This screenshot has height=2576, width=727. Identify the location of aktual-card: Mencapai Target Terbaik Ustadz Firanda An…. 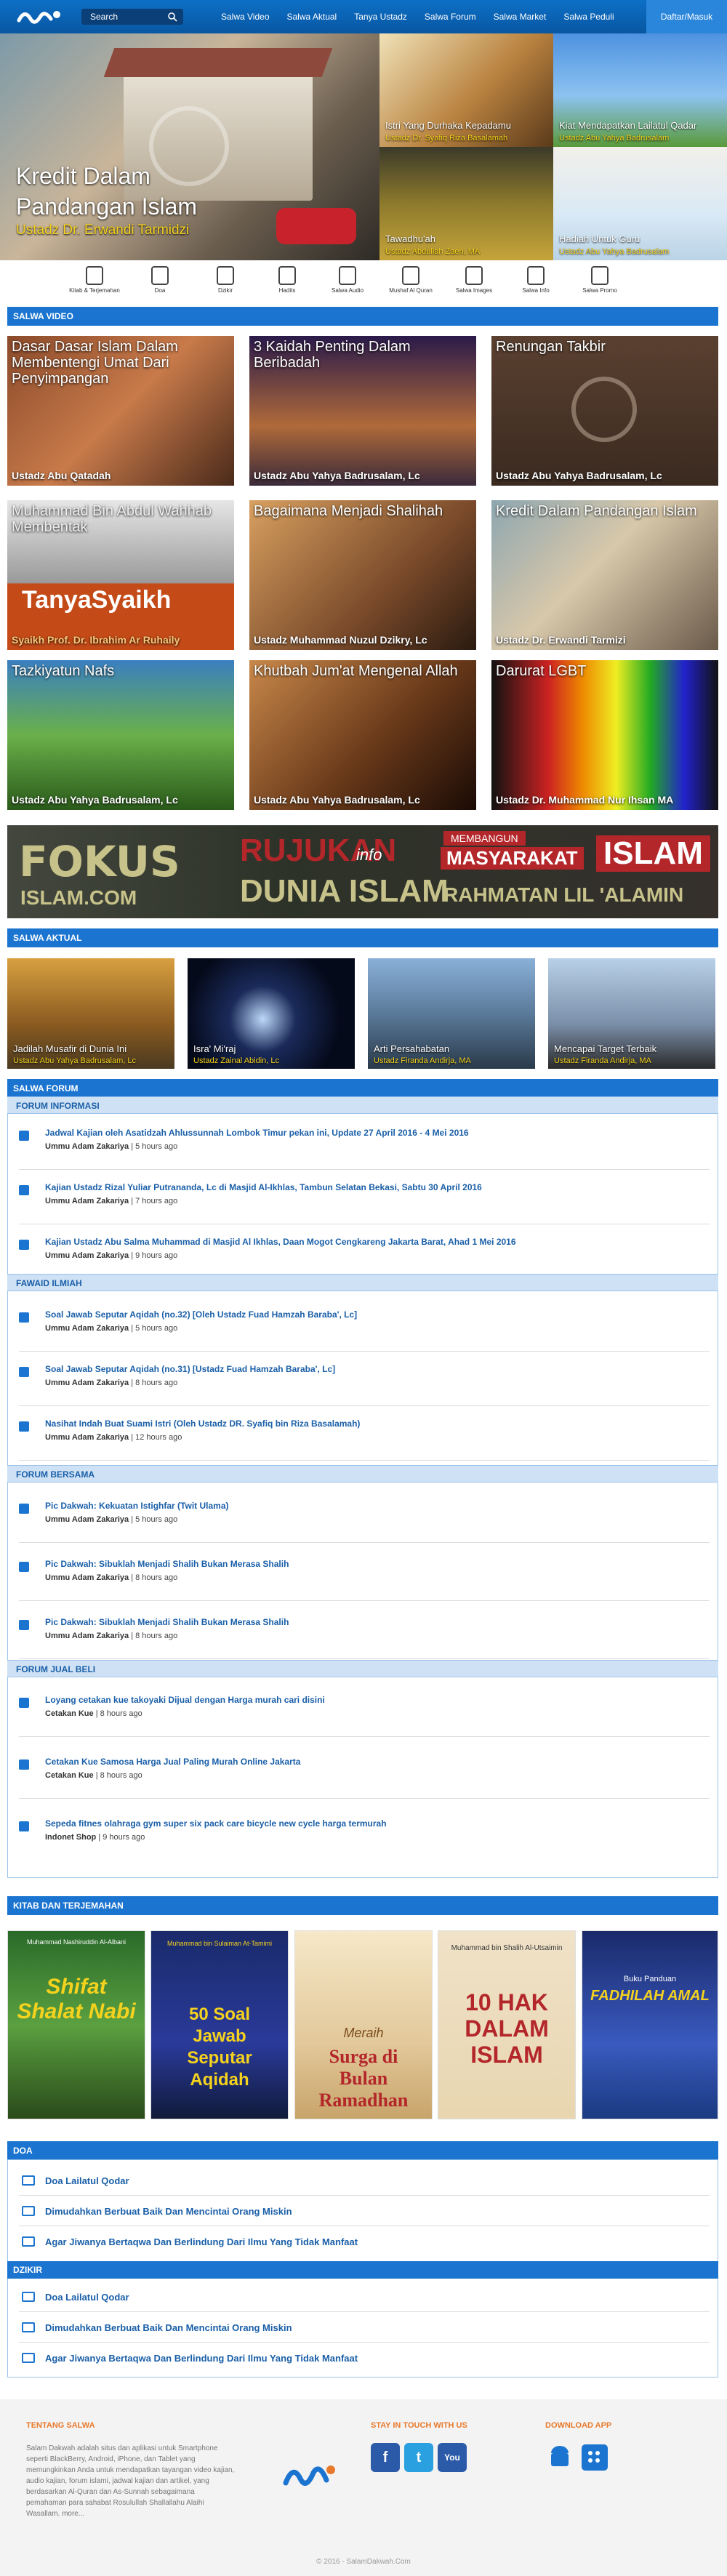
(631, 1014).